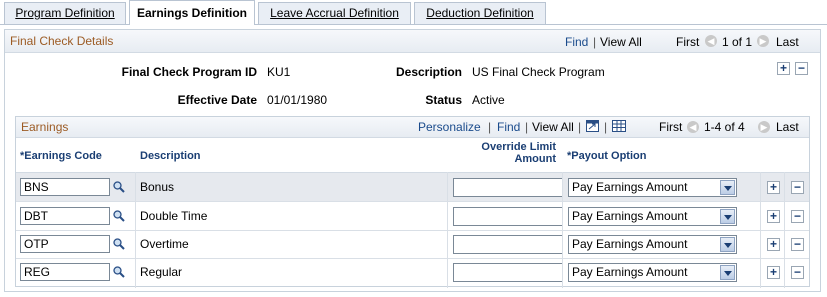 The width and height of the screenshot is (827, 297). I want to click on earnings-code-input: REG, so click(65, 272).